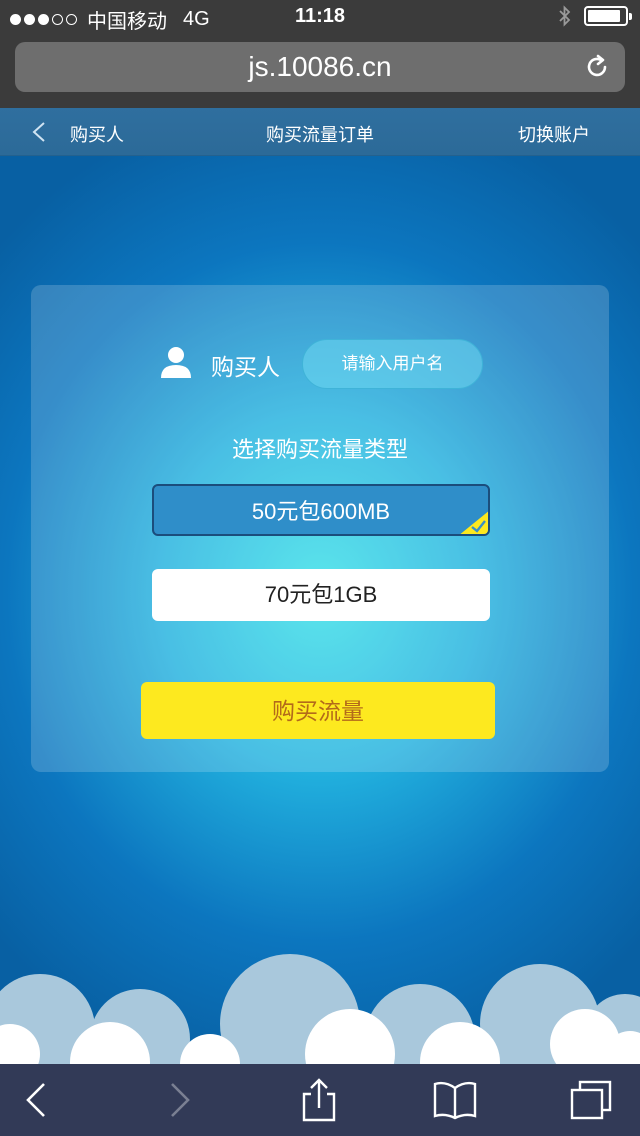  Describe the element at coordinates (604, 16) in the screenshot. I see `battery-level` at that location.